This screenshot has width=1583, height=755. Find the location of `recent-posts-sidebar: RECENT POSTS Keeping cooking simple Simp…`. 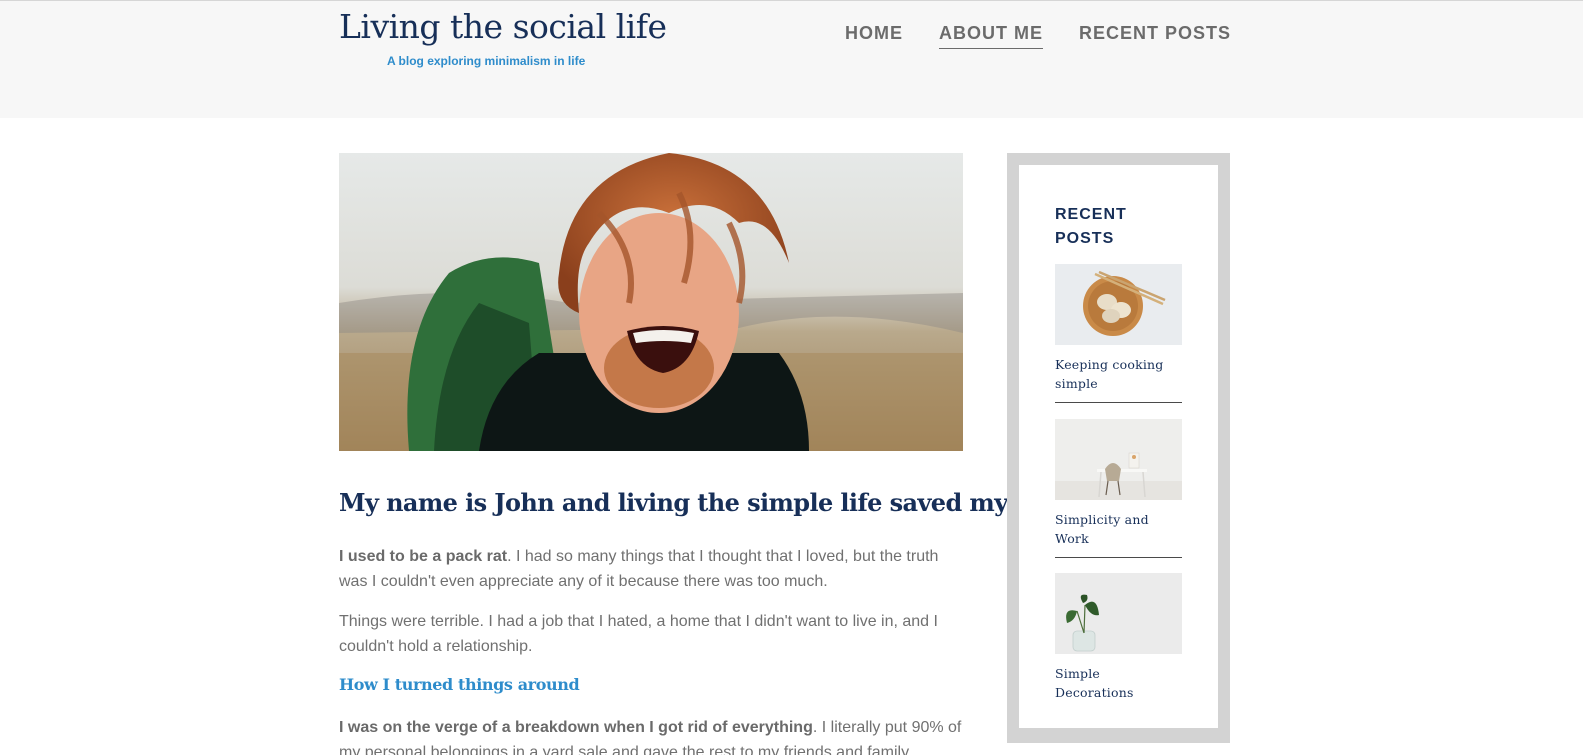

recent-posts-sidebar: RECENT POSTS Keeping cooking simple Simp… is located at coordinates (1118, 448).